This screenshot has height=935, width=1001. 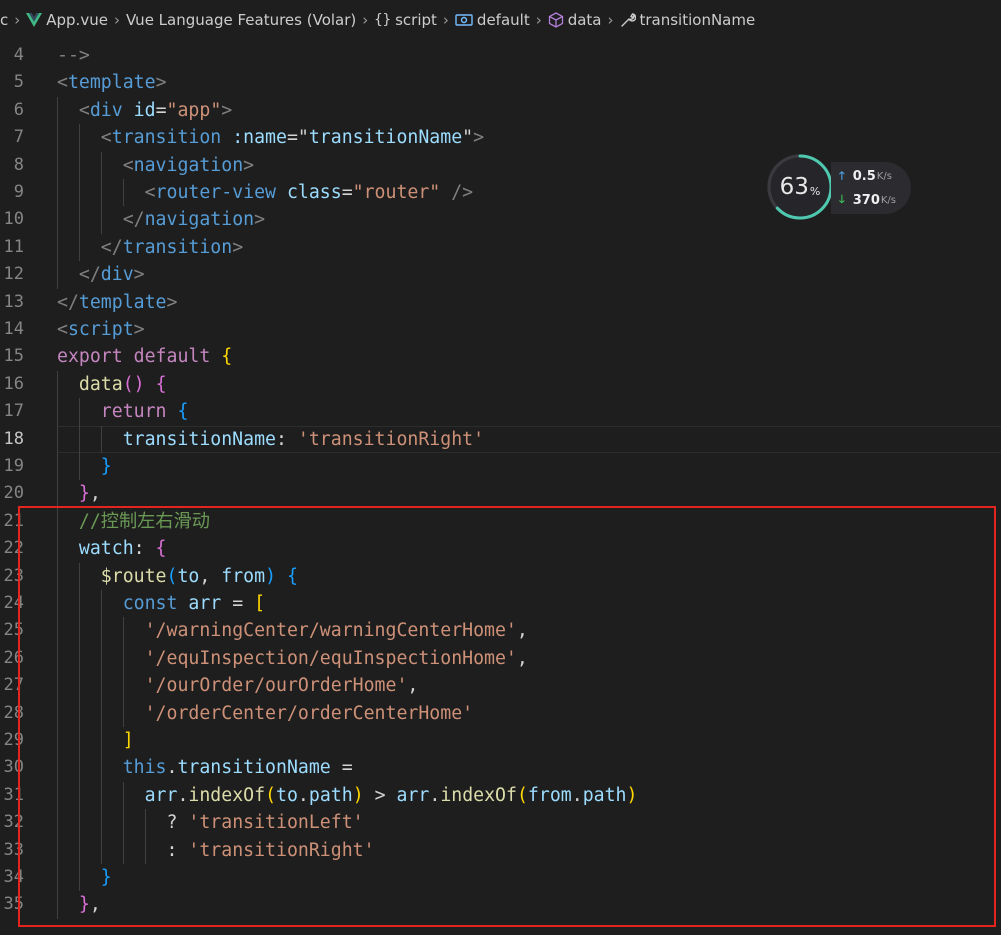 What do you see at coordinates (90, 357) in the screenshot?
I see `code-token: export` at bounding box center [90, 357].